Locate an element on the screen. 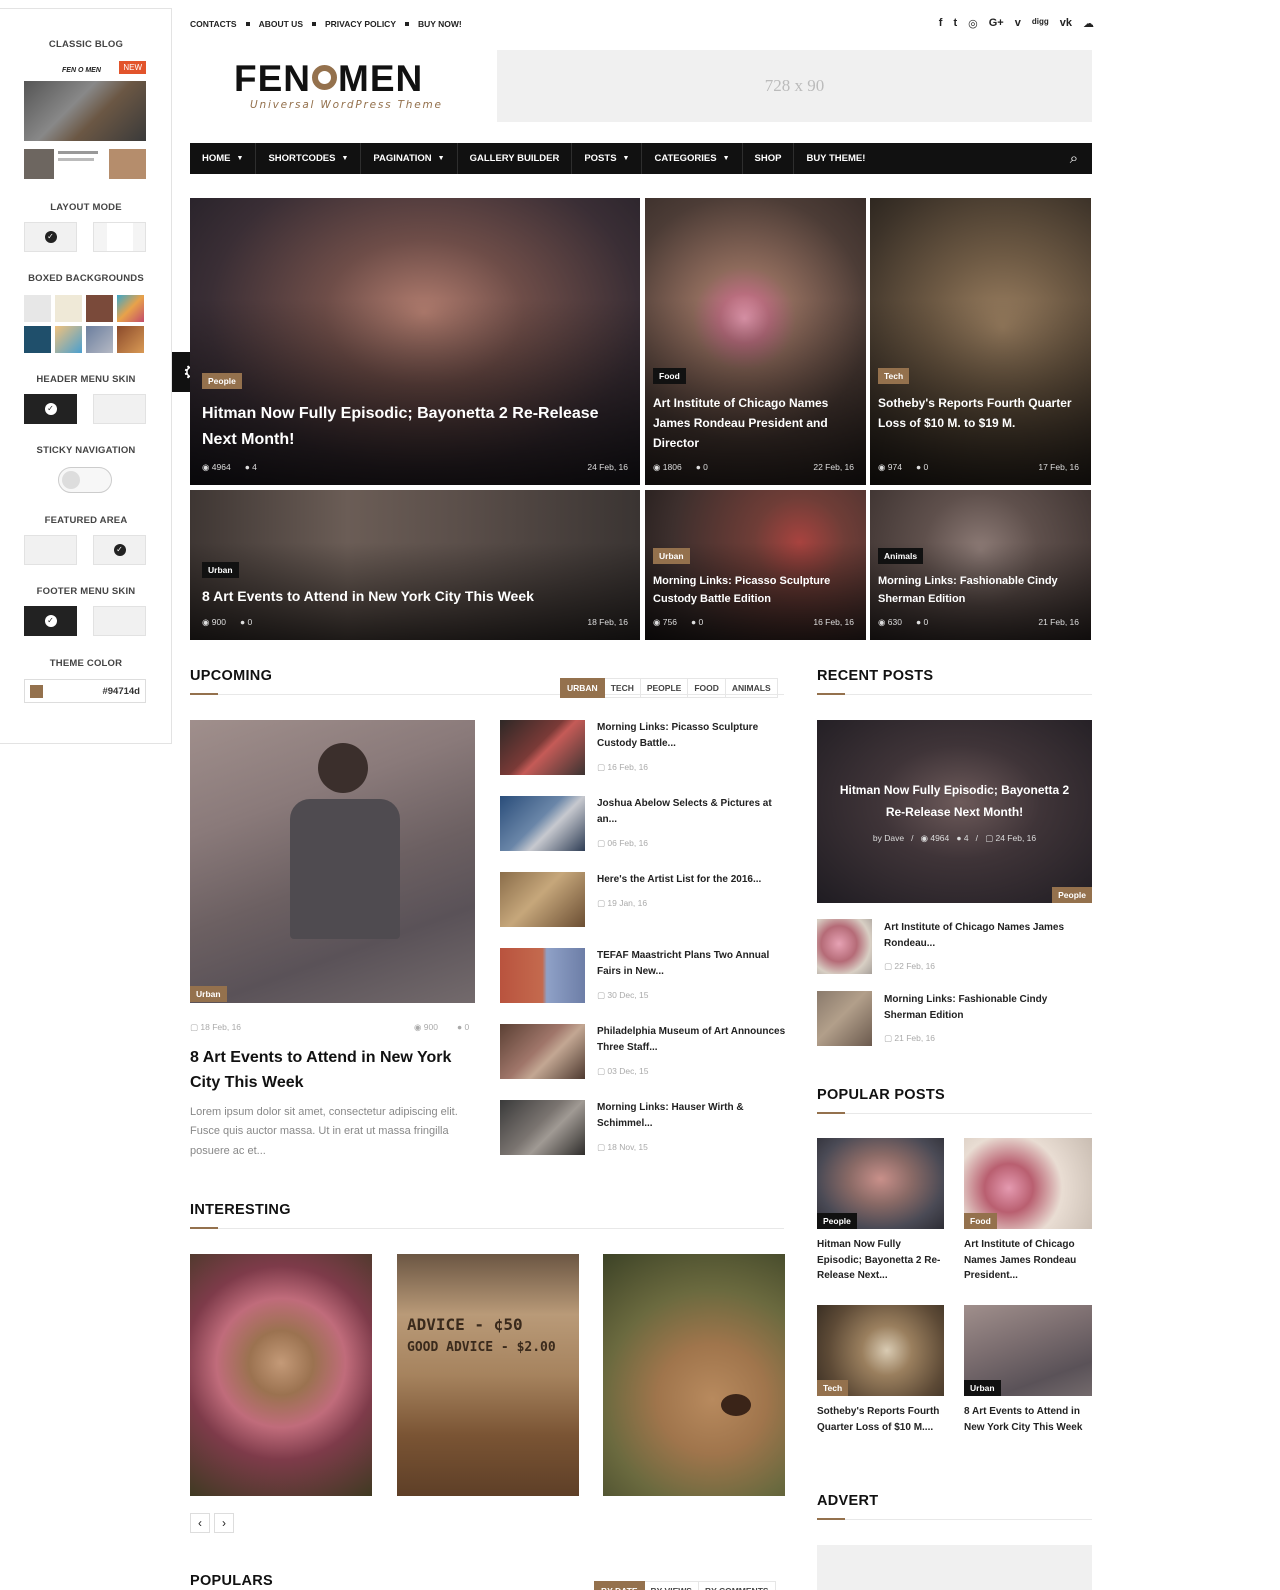  google-plus-icon: G+ is located at coordinates (996, 23).